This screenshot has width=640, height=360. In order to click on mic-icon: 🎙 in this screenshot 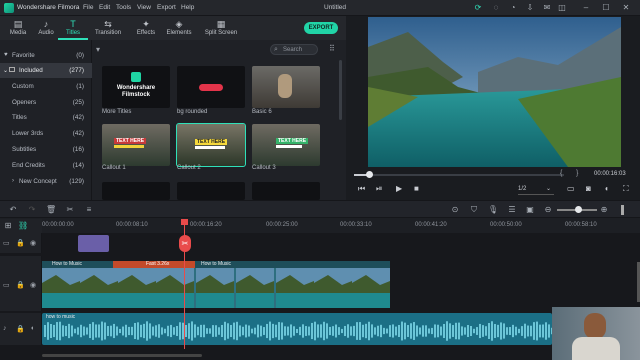, I will do `click(493, 210)`.